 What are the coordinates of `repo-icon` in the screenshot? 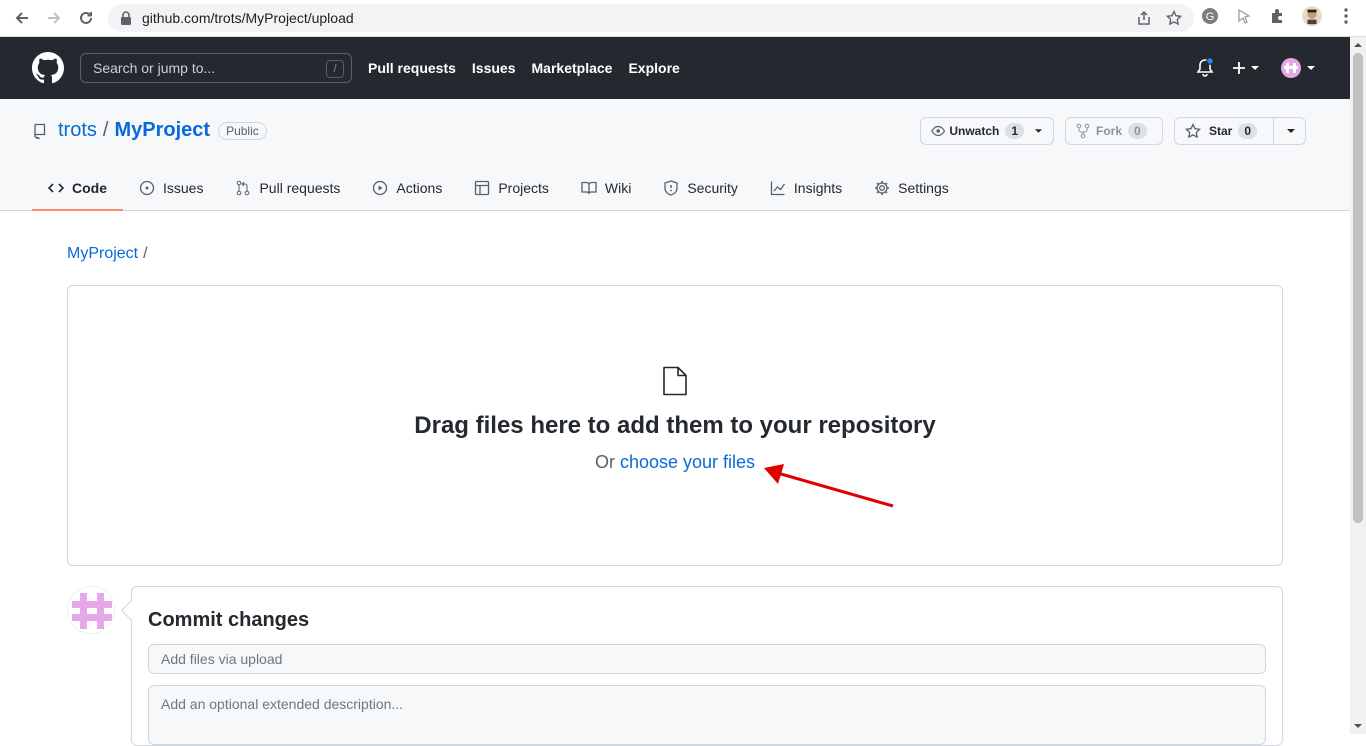 It's located at (40, 131).